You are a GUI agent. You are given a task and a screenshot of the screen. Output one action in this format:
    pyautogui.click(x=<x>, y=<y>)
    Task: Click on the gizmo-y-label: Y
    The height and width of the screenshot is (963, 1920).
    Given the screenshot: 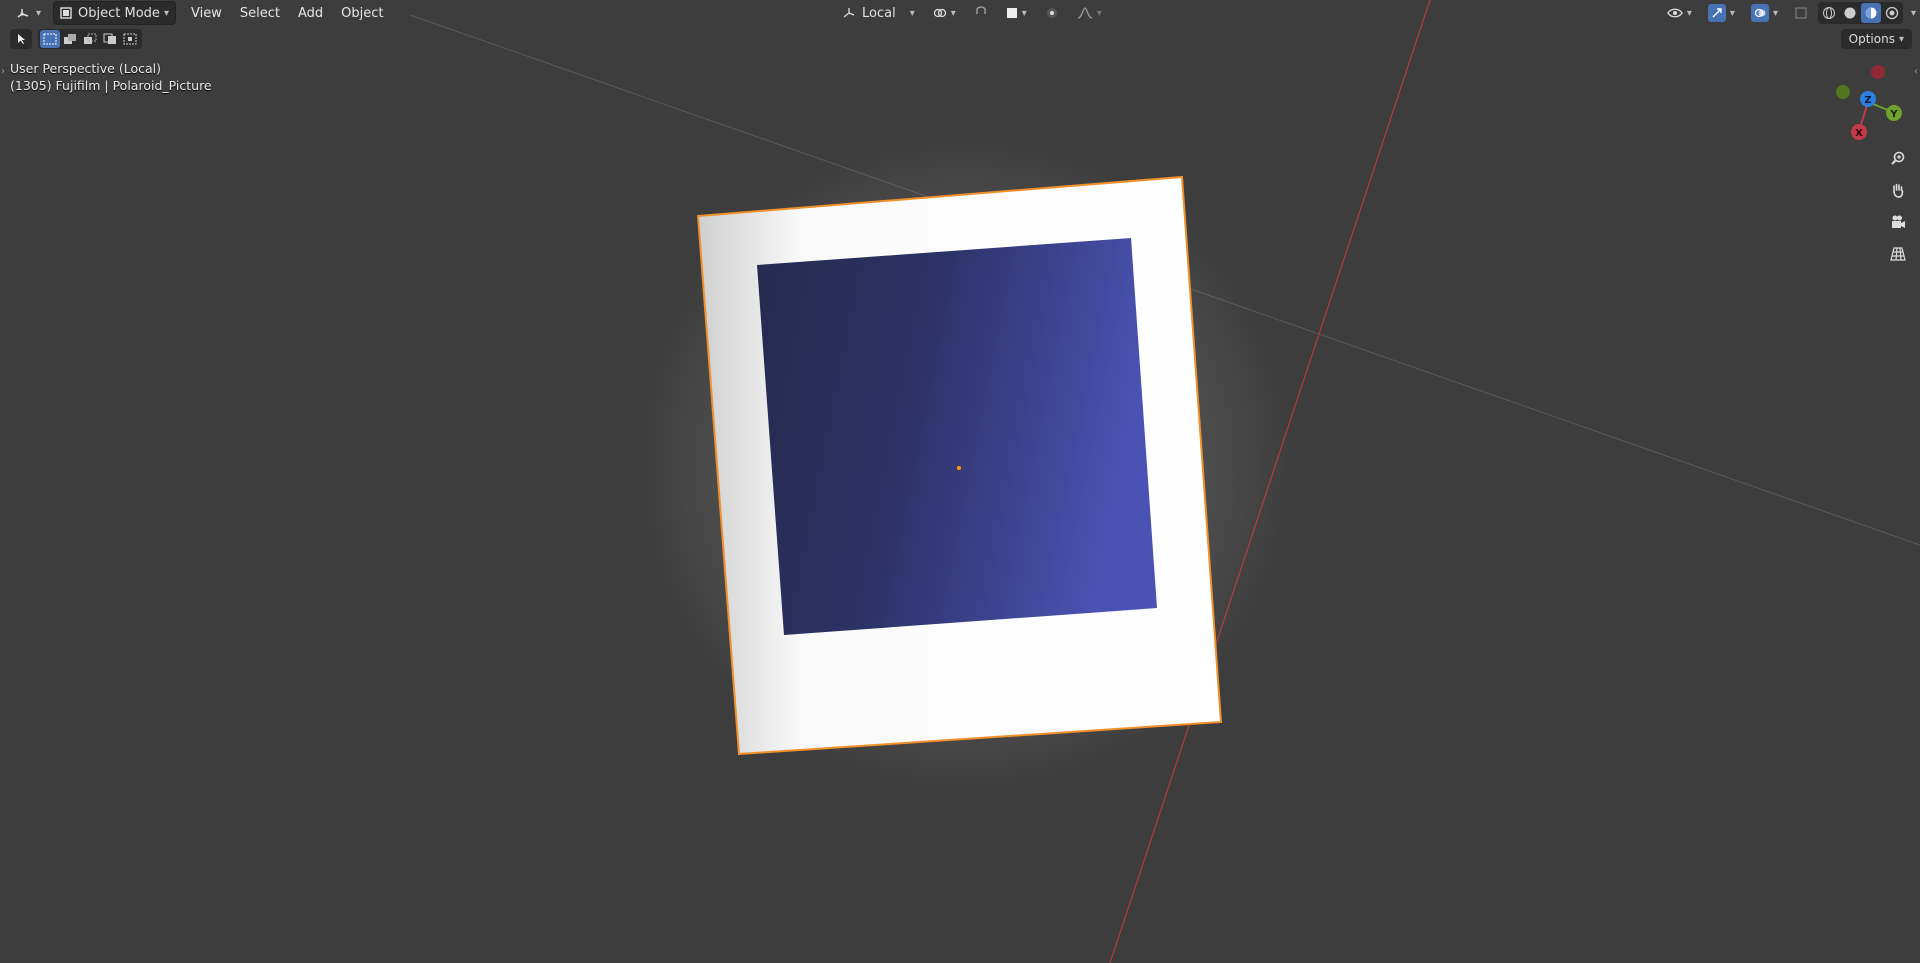 What is the action you would take?
    pyautogui.click(x=1893, y=114)
    